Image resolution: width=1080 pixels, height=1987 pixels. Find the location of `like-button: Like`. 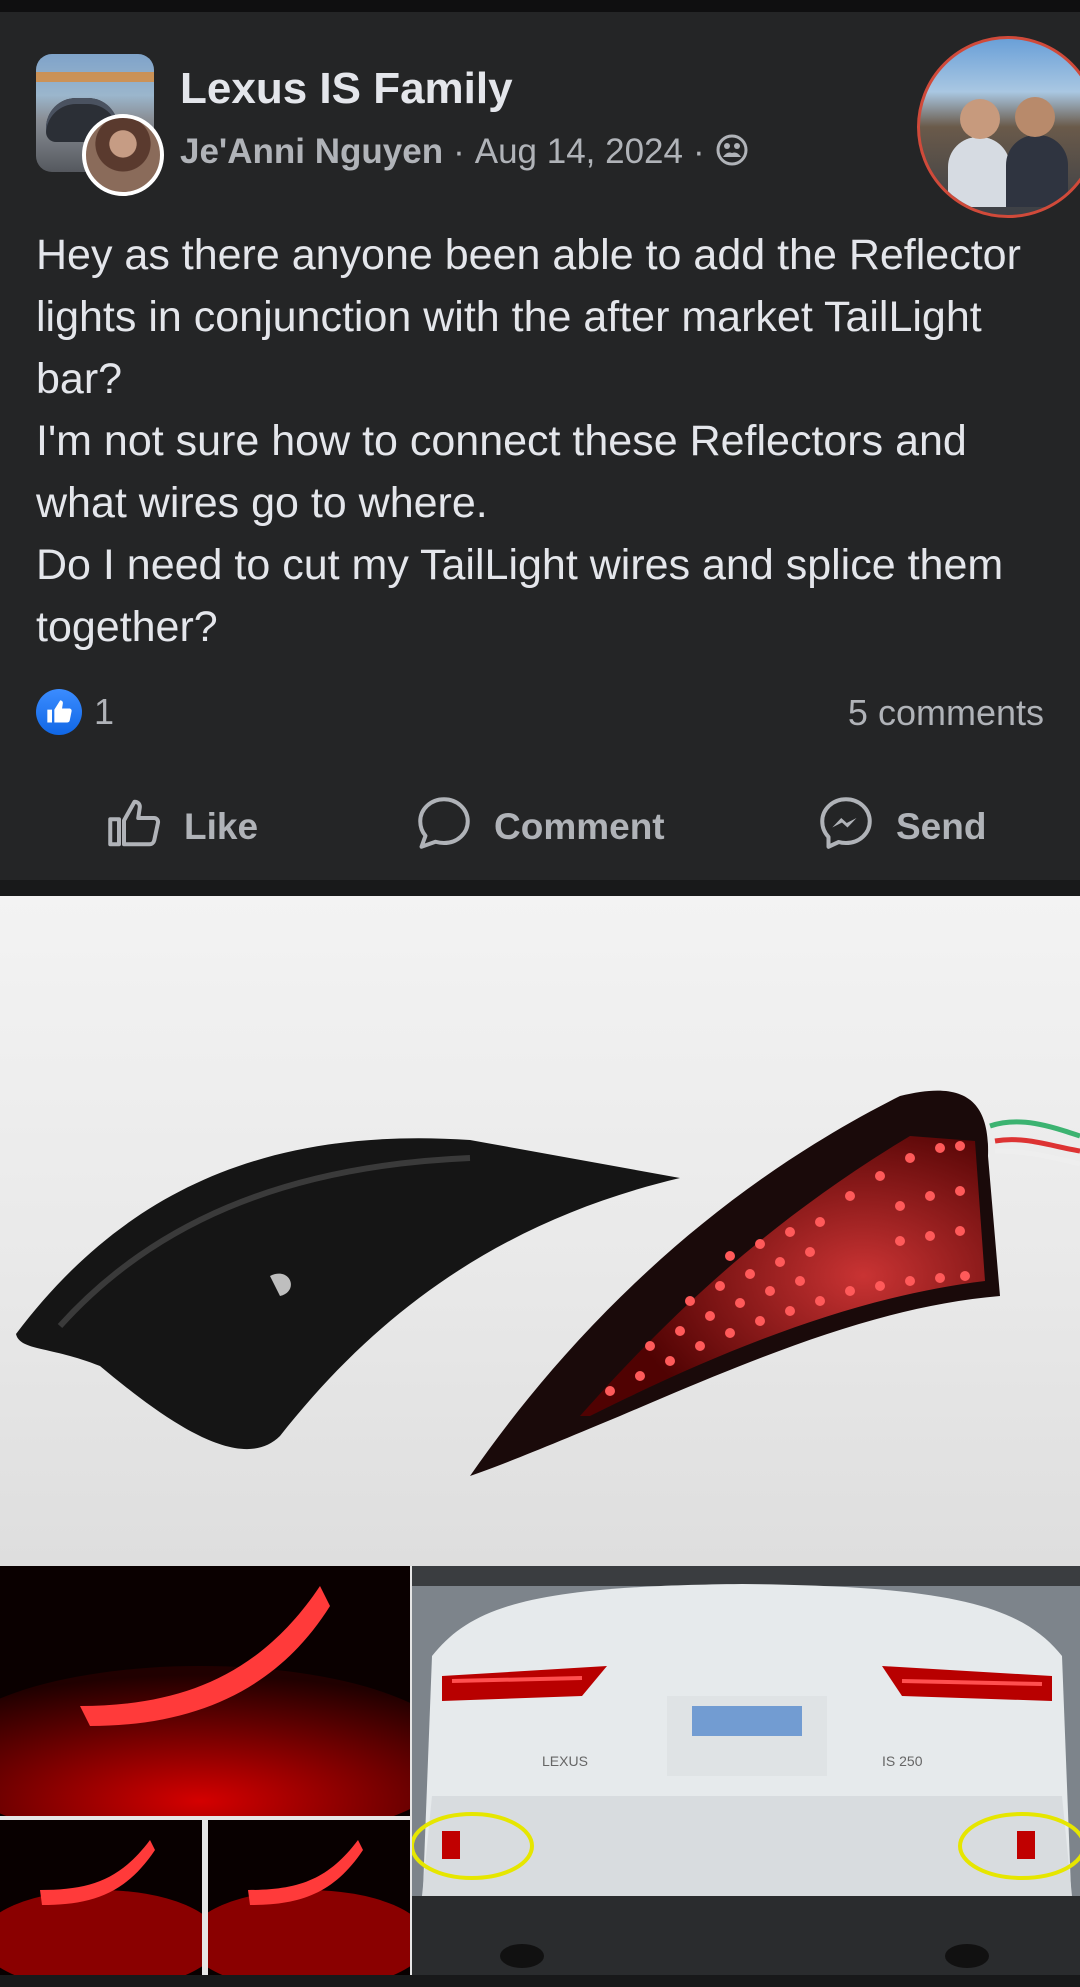

like-button: Like is located at coordinates (181, 827).